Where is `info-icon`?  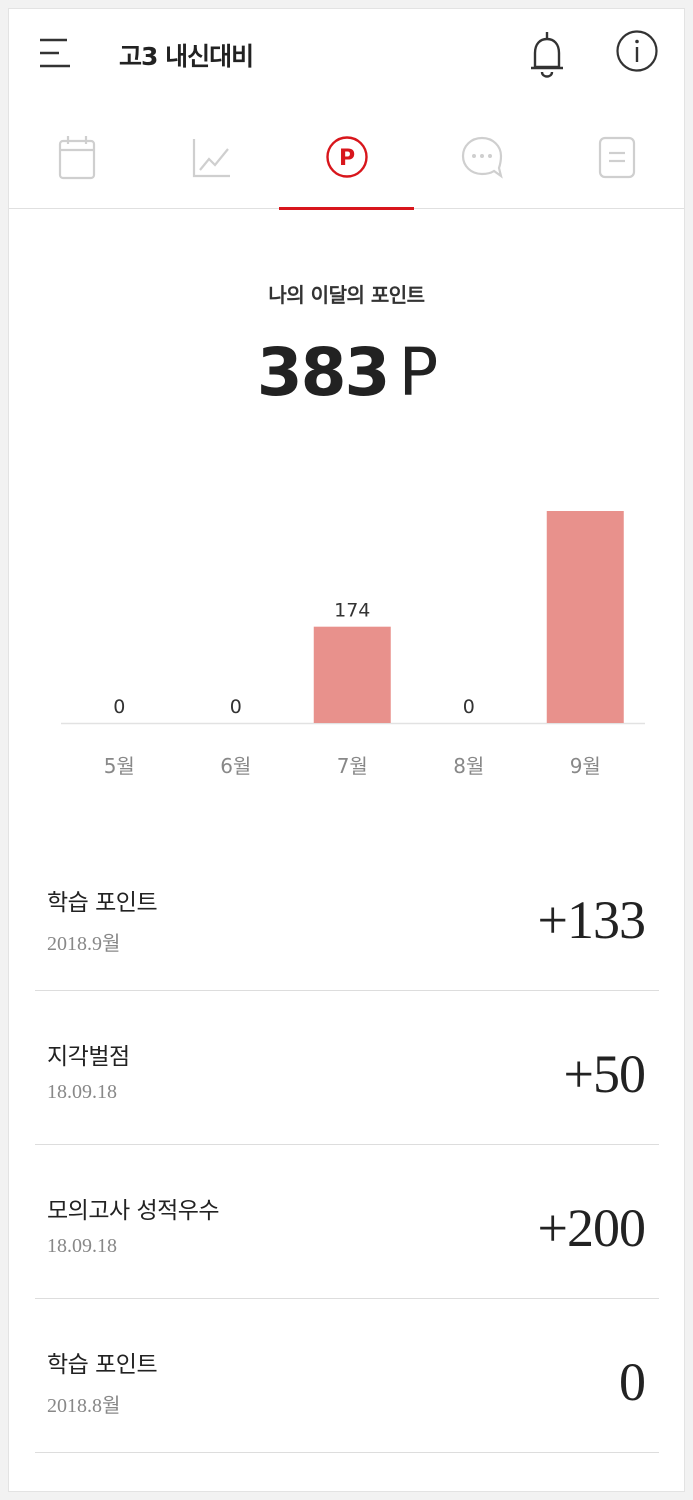
info-icon is located at coordinates (637, 51).